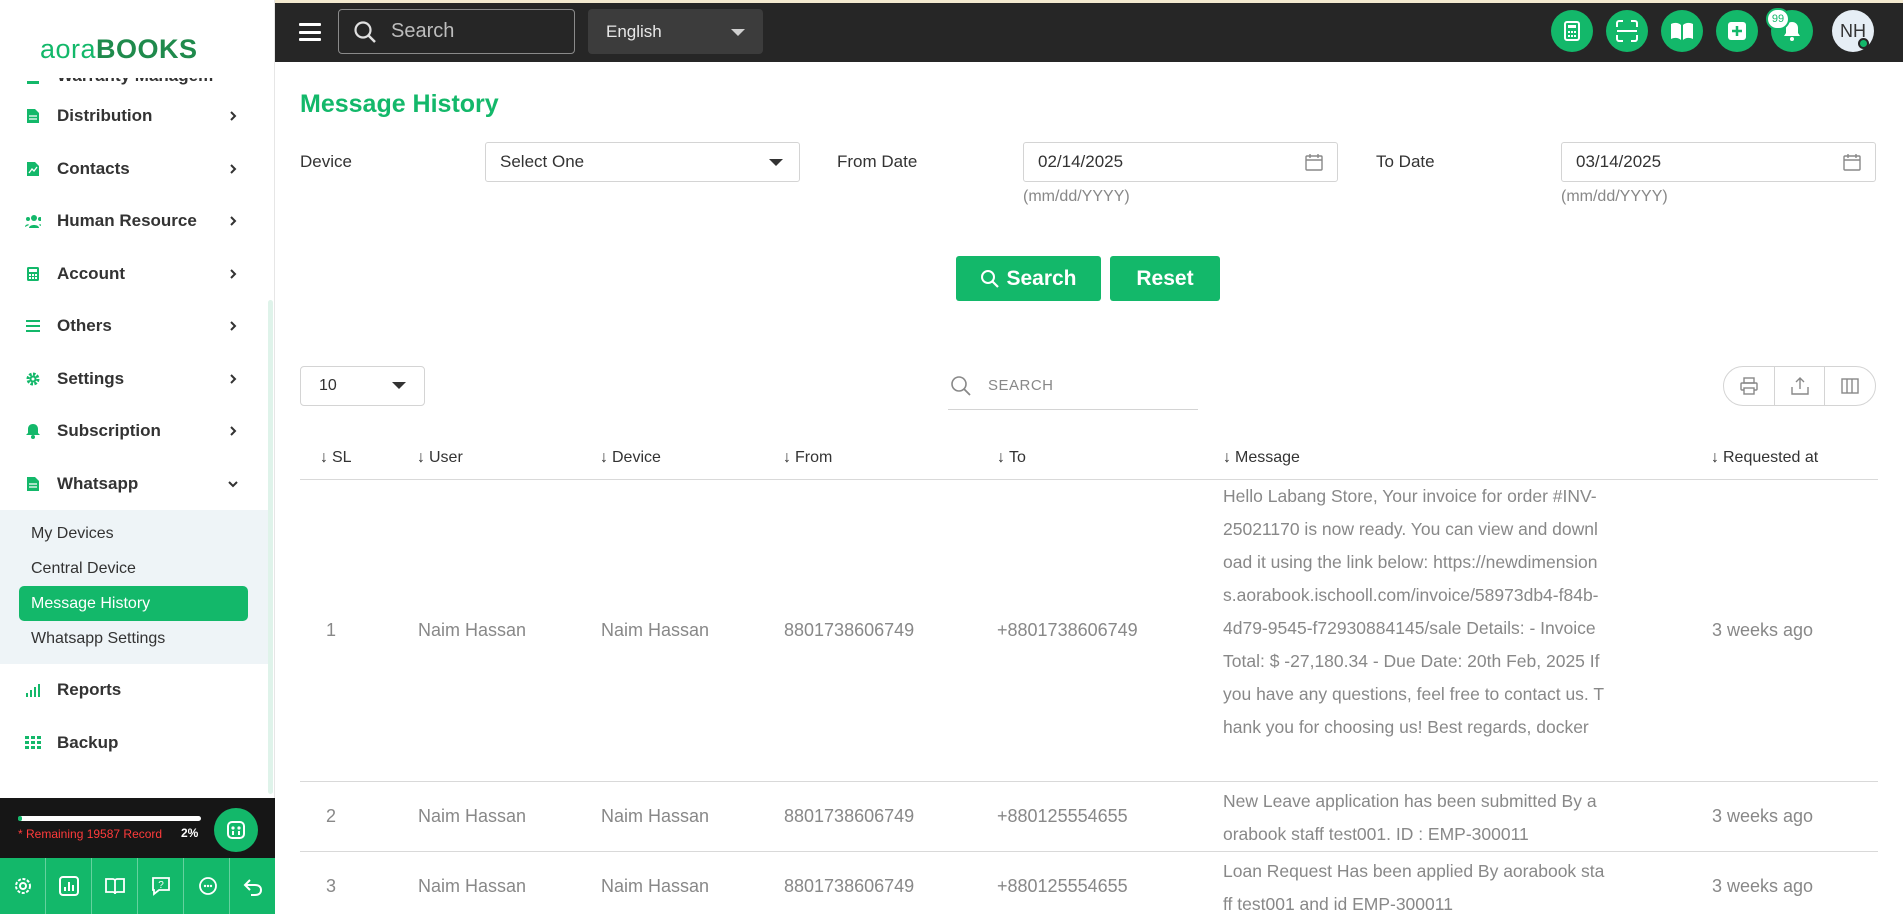  Describe the element at coordinates (362, 386) in the screenshot. I see `rows-per-page-select: 10` at that location.